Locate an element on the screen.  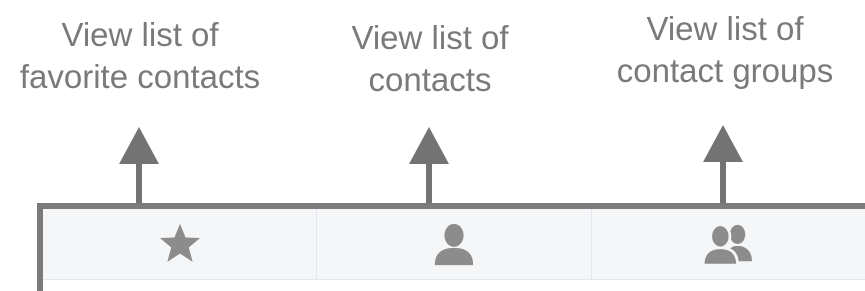
person-icon is located at coordinates (454, 244).